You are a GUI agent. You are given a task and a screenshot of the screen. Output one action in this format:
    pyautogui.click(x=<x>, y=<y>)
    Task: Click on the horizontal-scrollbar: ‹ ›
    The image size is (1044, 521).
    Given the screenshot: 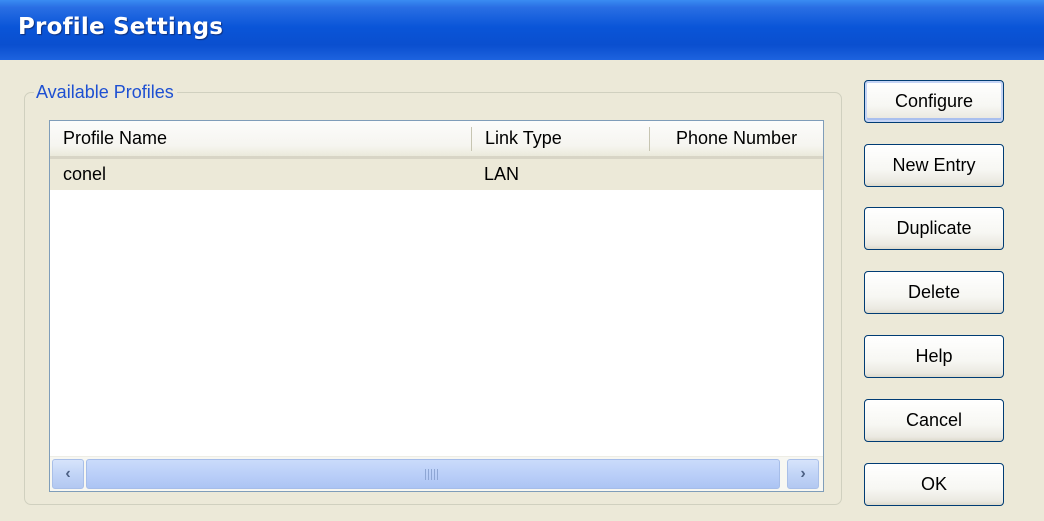 What is the action you would take?
    pyautogui.click(x=436, y=473)
    